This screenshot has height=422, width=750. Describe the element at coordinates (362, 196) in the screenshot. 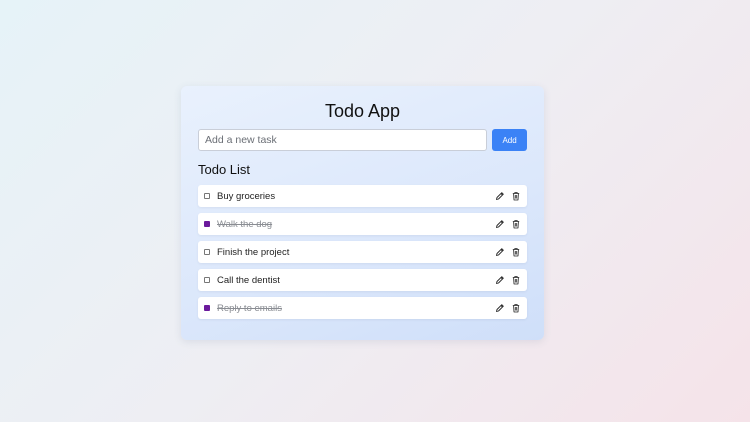

I see `todo-item: Buy groceries` at that location.